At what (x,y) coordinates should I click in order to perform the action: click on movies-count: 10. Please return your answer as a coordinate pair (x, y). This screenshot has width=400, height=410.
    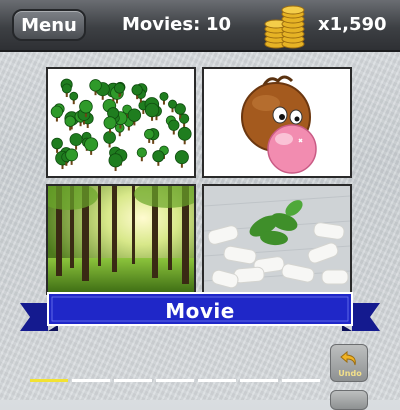
    Looking at the image, I should click on (219, 24).